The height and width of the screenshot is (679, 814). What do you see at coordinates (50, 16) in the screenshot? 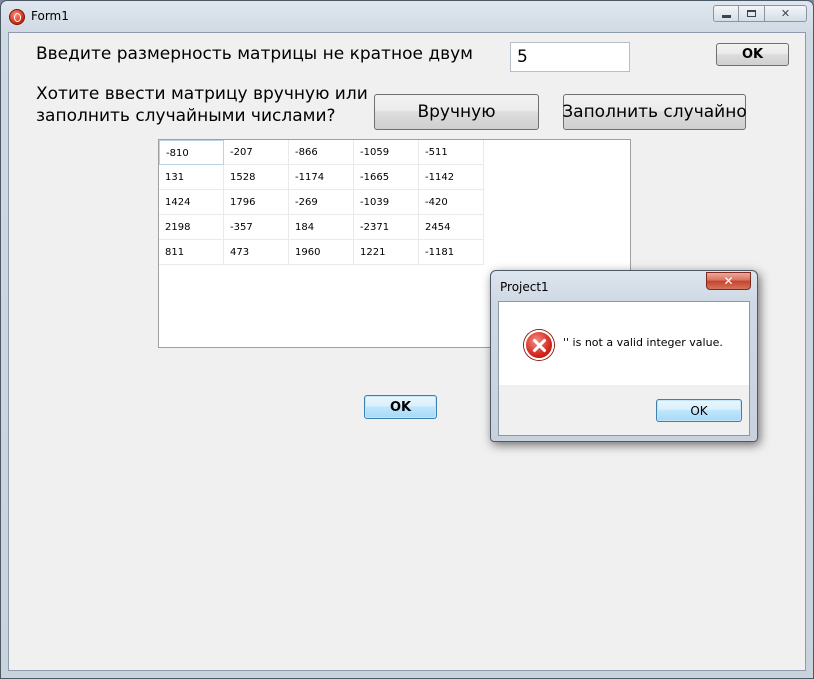
I see `window-title: Form1` at bounding box center [50, 16].